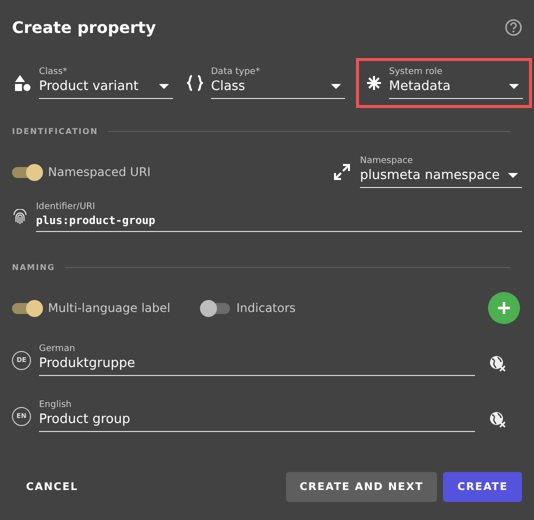 This screenshot has height=520, width=534. Describe the element at coordinates (279, 217) in the screenshot. I see `input-field: Identifier/URI plus:product-group` at that location.